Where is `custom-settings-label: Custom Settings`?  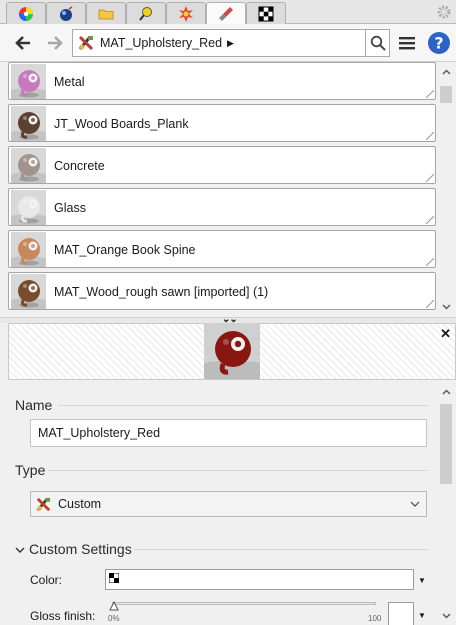
custom-settings-label: Custom Settings is located at coordinates (80, 549).